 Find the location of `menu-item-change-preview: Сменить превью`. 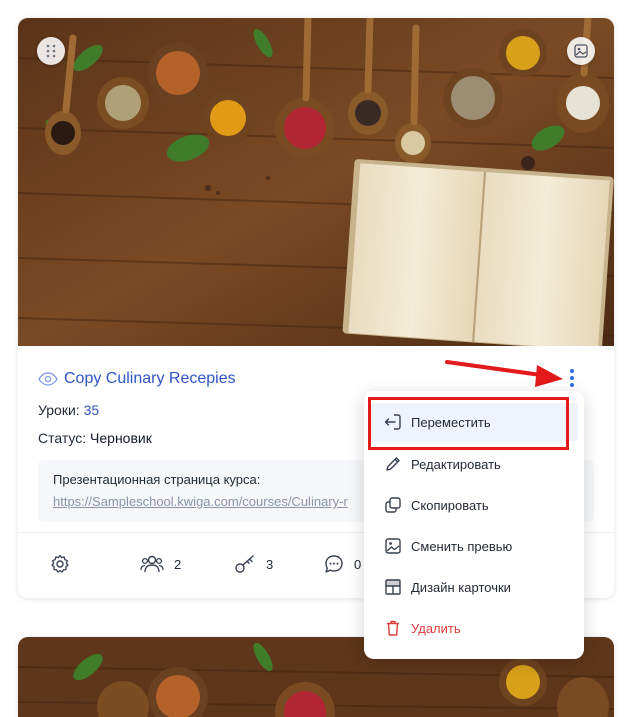

menu-item-change-preview: Сменить превью is located at coordinates (474, 546).